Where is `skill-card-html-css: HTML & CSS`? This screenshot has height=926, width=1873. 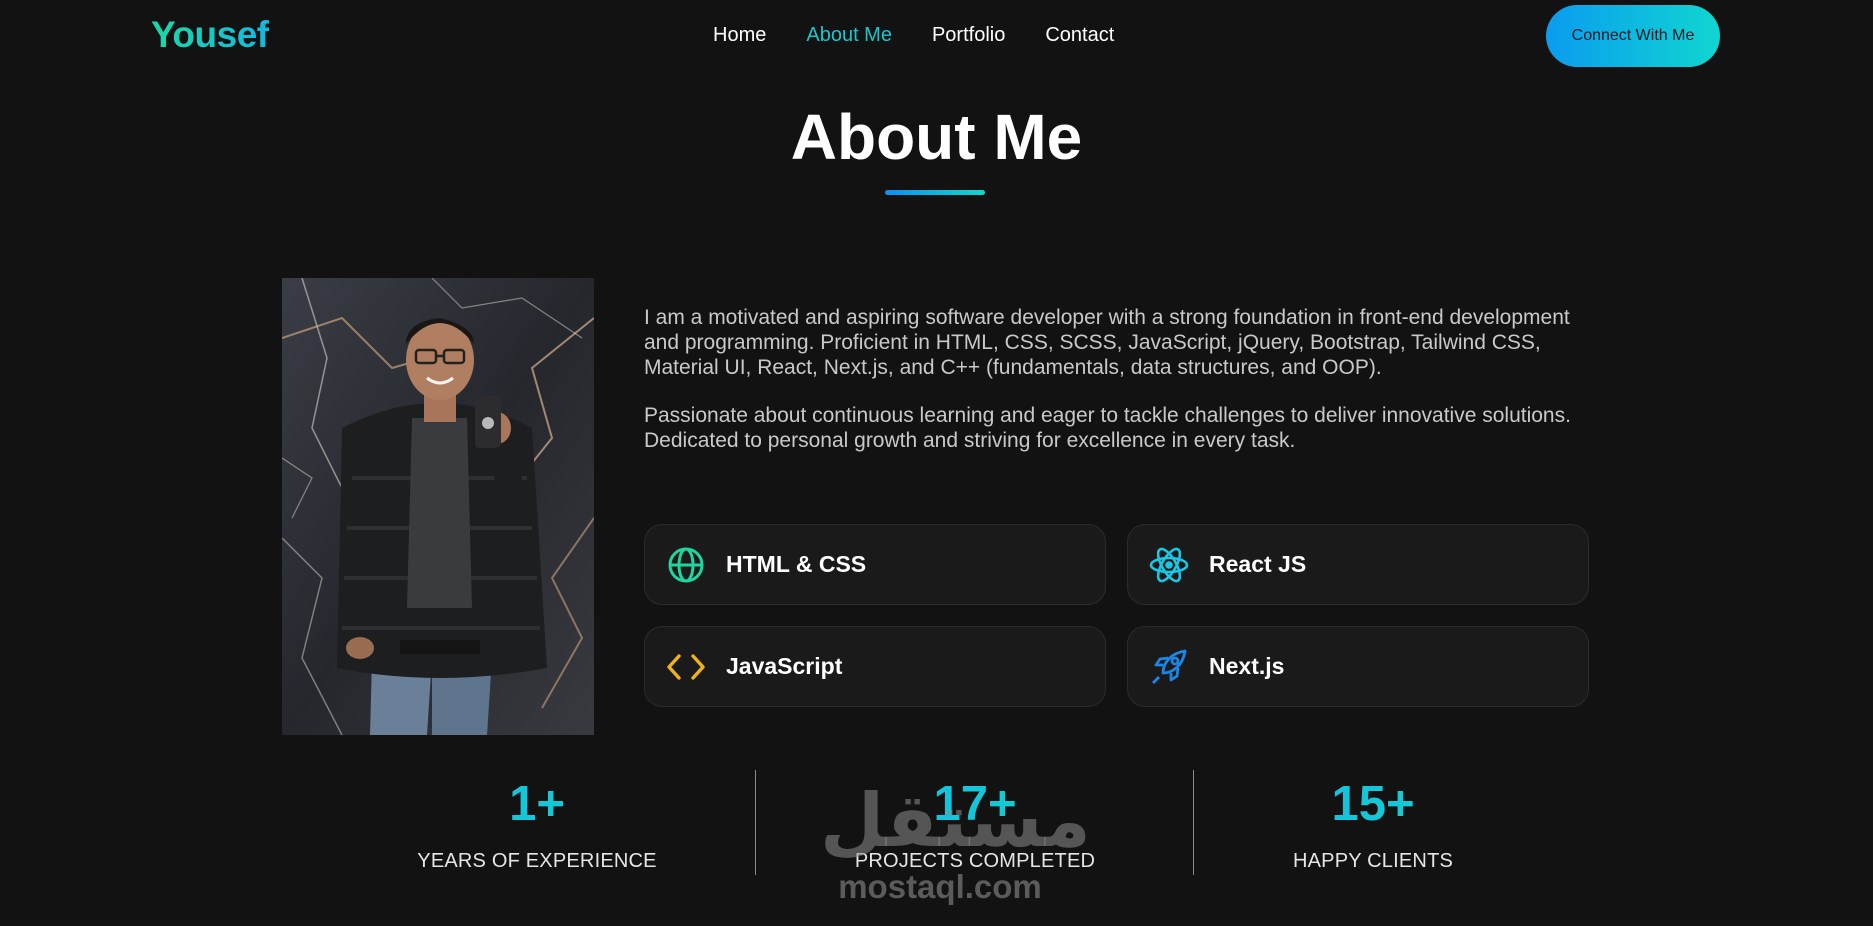
skill-card-html-css: HTML & CSS is located at coordinates (875, 564).